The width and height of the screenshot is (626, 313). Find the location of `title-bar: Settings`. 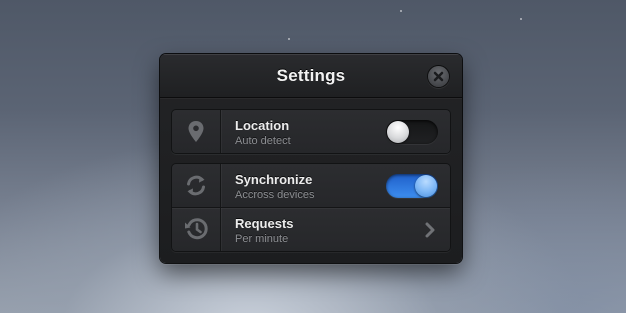

title-bar: Settings is located at coordinates (311, 76).